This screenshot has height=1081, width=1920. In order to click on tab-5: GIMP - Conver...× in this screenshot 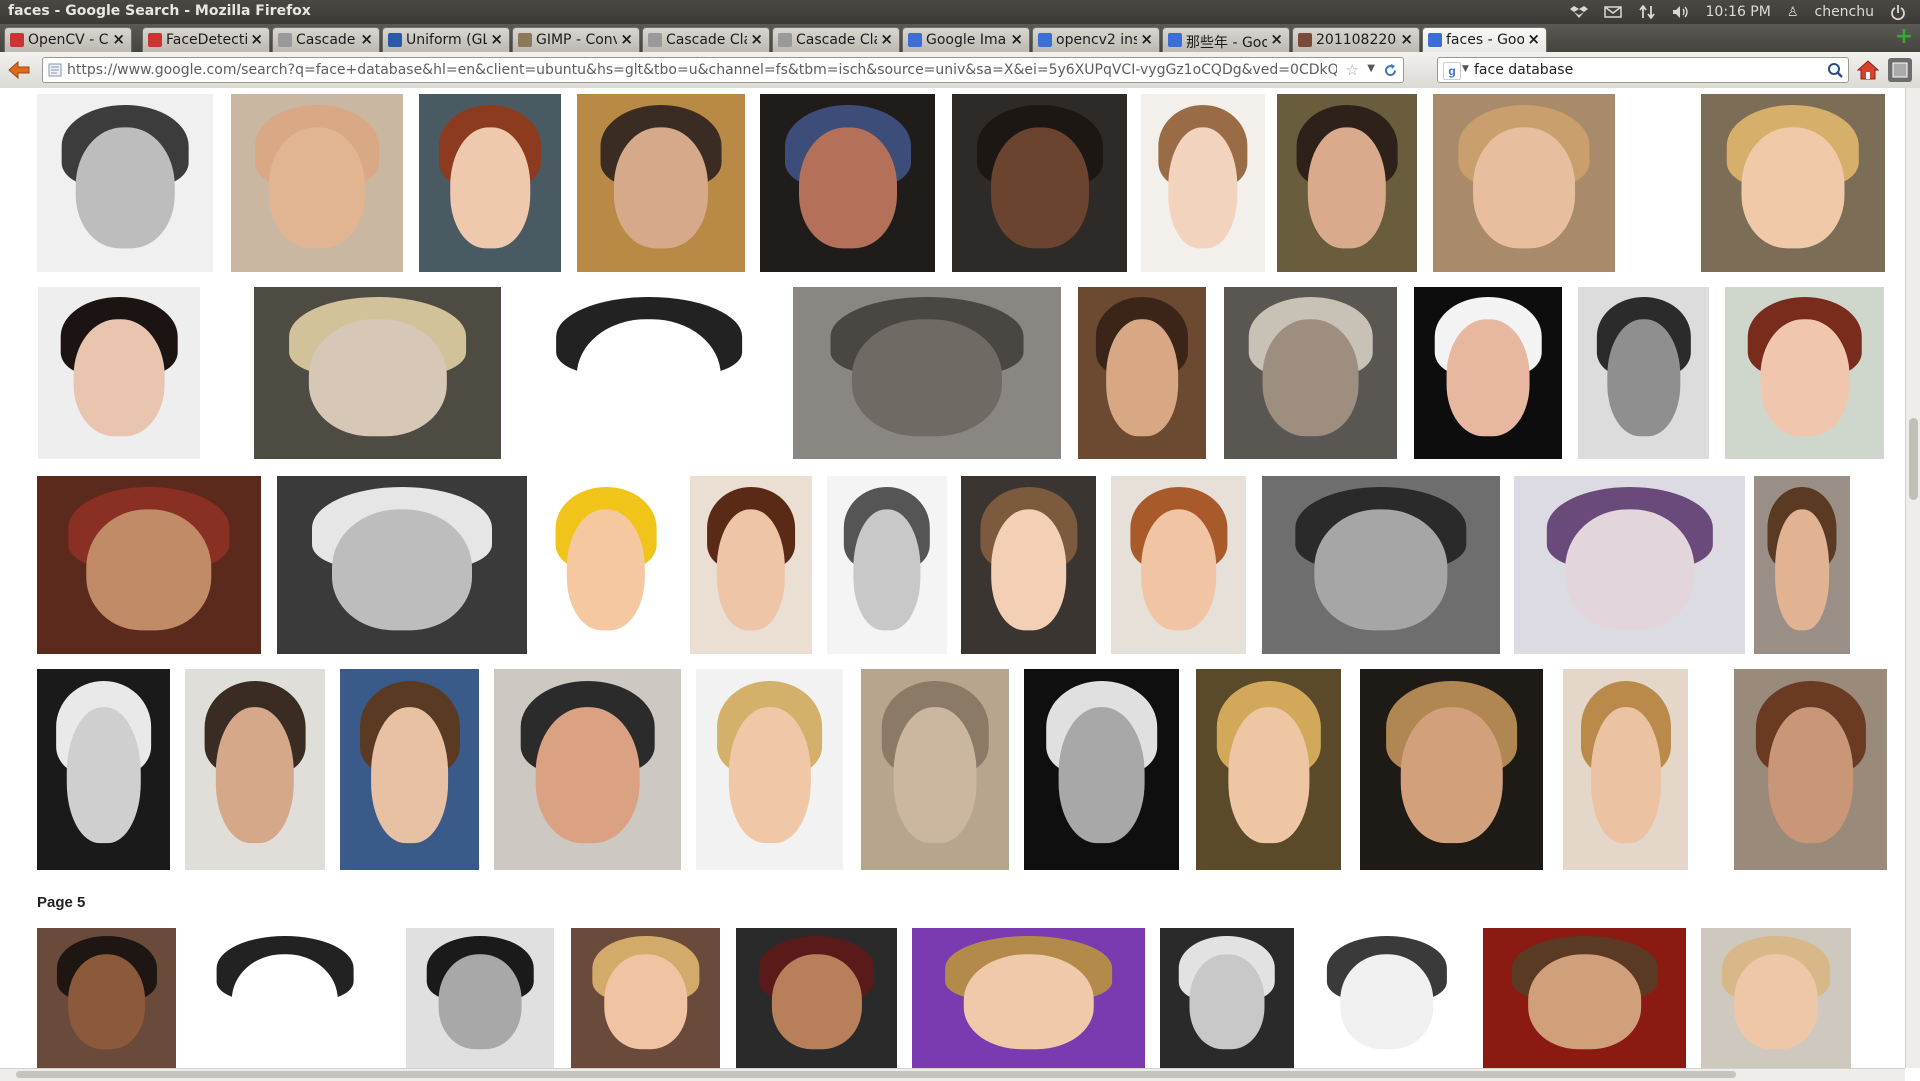, I will do `click(576, 39)`.